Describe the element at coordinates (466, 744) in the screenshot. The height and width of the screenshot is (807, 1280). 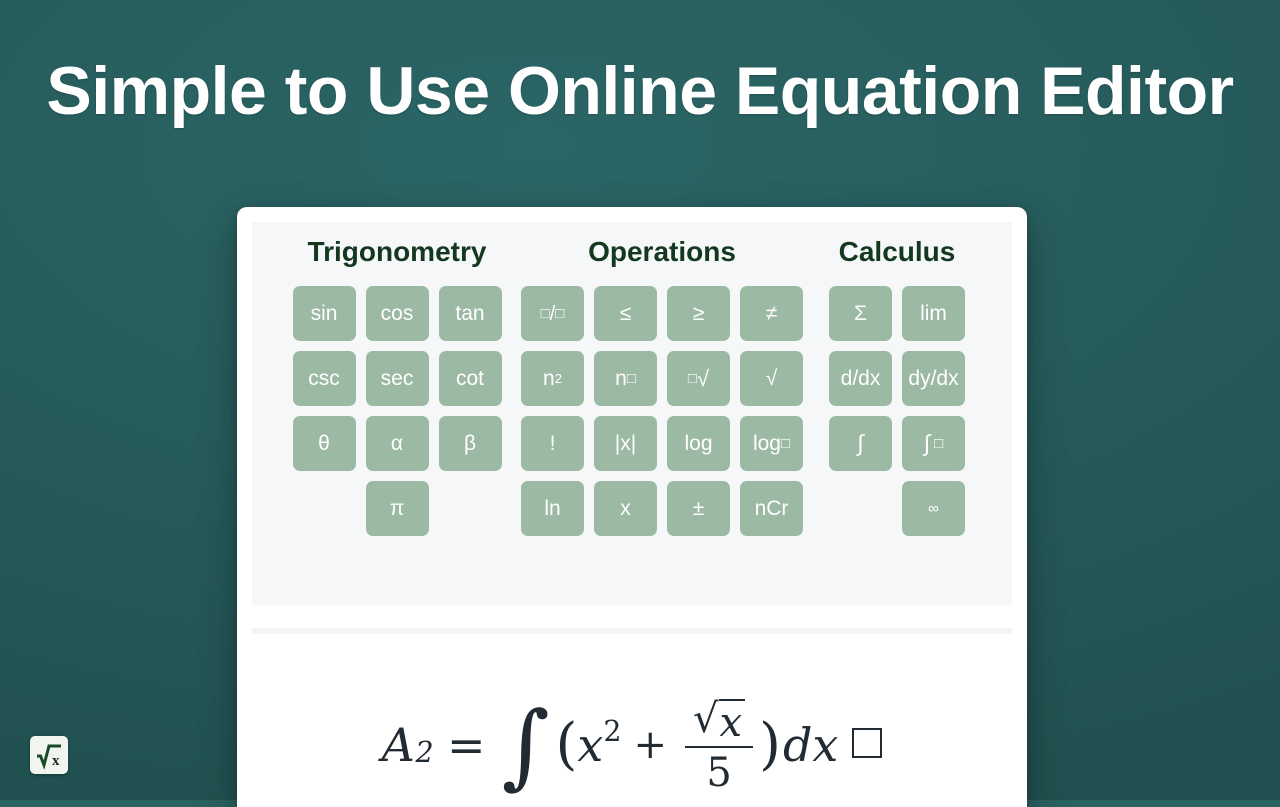
I see `equation-equals: =` at that location.